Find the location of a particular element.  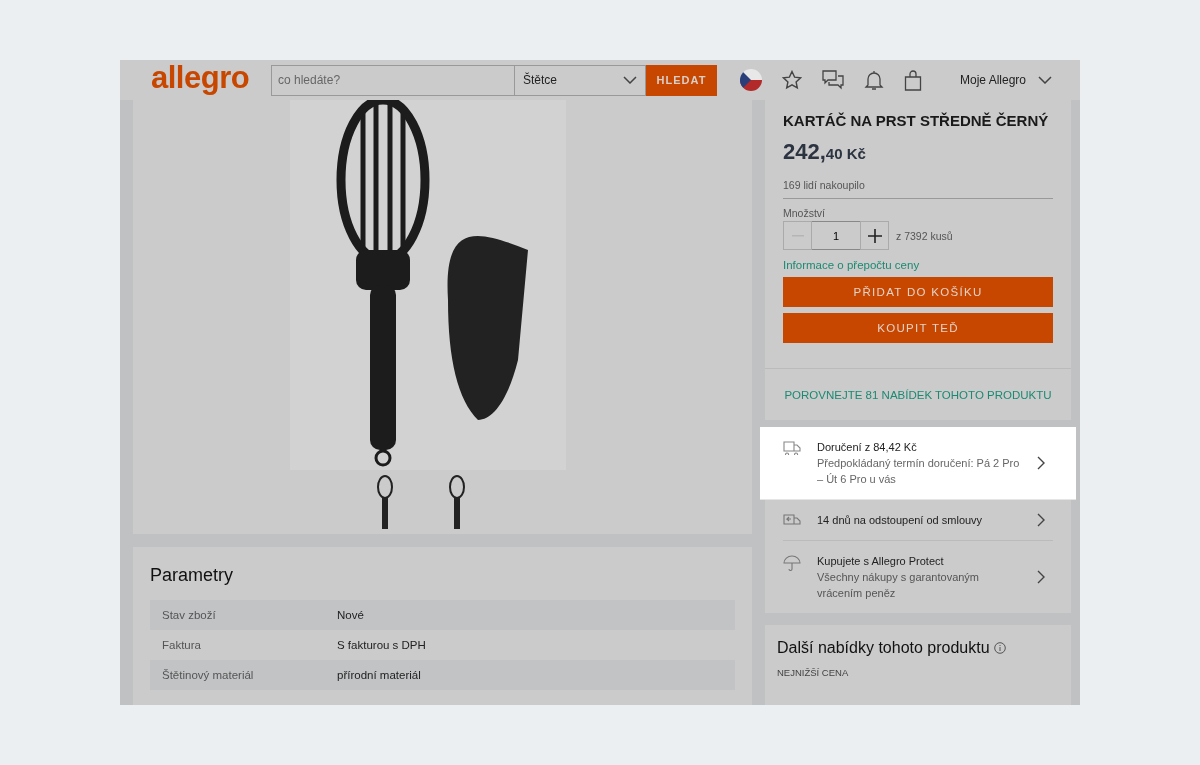

plus-icon is located at coordinates (874, 235).